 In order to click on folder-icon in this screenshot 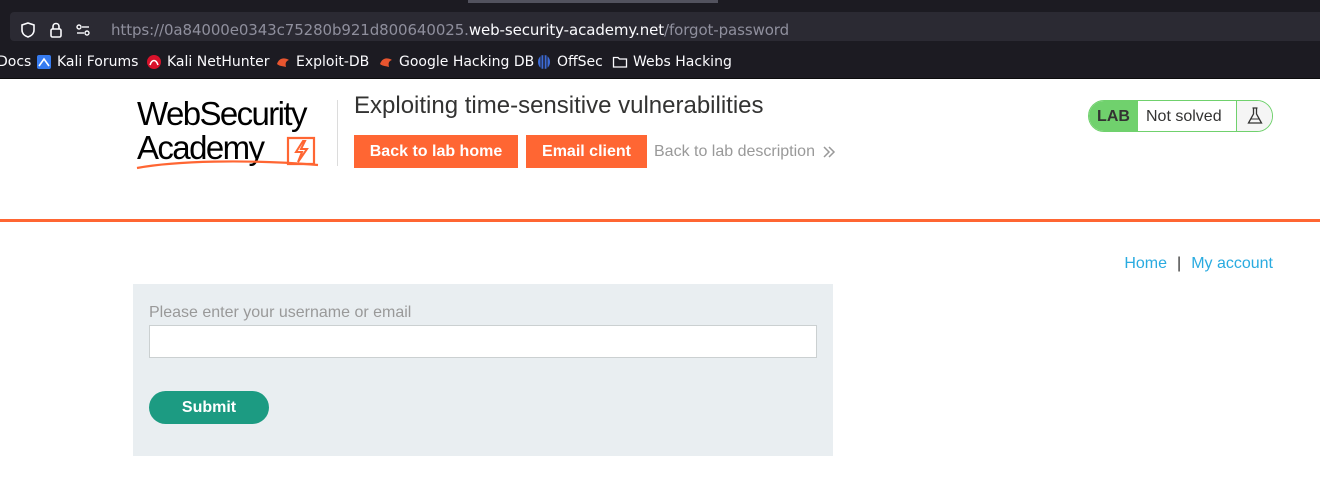, I will do `click(620, 62)`.